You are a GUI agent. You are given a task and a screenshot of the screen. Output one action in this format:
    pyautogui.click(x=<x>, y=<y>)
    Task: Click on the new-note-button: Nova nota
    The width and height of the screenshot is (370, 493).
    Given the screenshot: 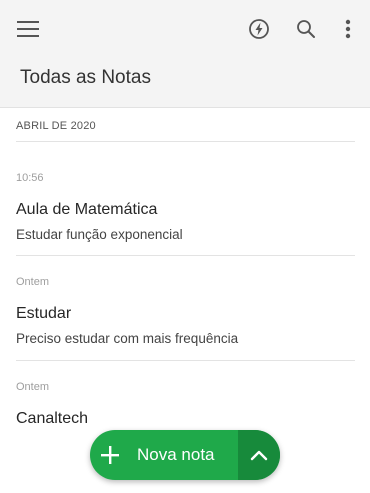 What is the action you would take?
    pyautogui.click(x=164, y=455)
    